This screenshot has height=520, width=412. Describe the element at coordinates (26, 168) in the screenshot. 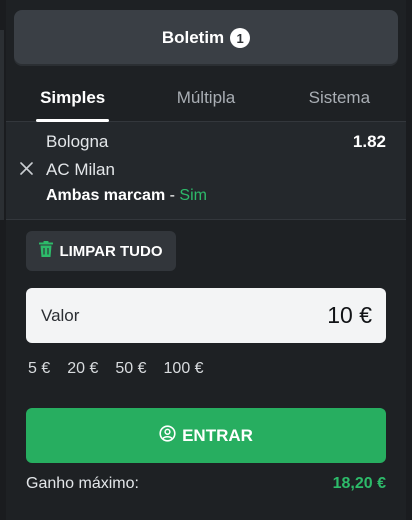

I see `close-icon` at that location.